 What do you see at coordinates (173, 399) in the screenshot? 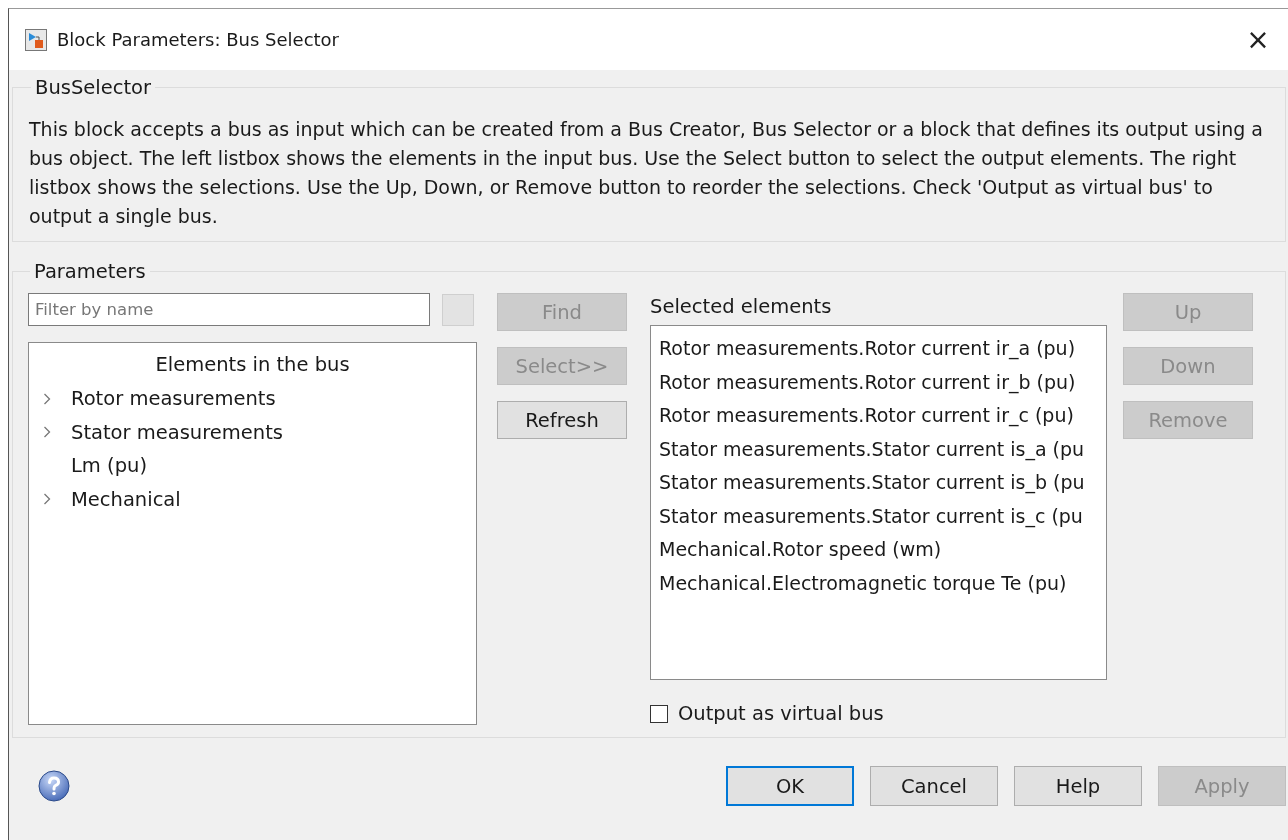
I see `tree-item: Rotor measurements` at bounding box center [173, 399].